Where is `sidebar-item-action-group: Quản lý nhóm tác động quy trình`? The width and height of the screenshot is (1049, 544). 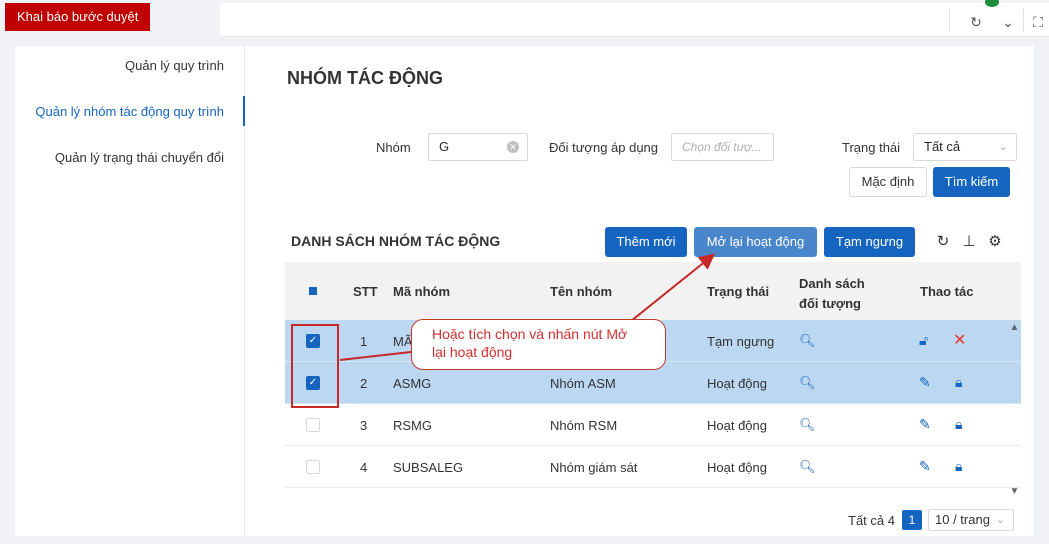
sidebar-item-action-group: Quản lý nhóm tác động quy trình is located at coordinates (129, 111).